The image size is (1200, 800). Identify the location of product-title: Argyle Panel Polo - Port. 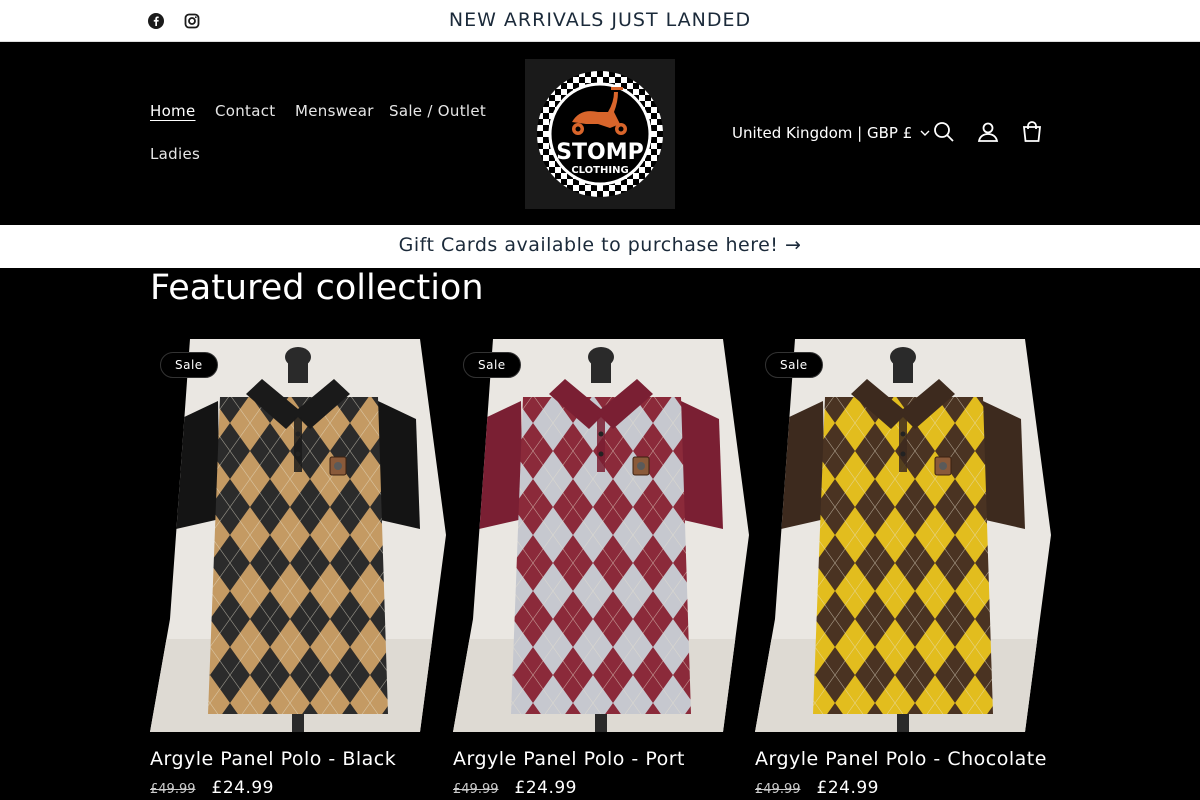
(601, 759).